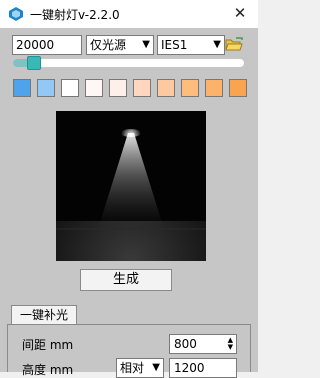 This screenshot has height=378, width=320. Describe the element at coordinates (129, 14) in the screenshot. I see `title-bar: 一键射灯v-2.2.0 ✕` at that location.